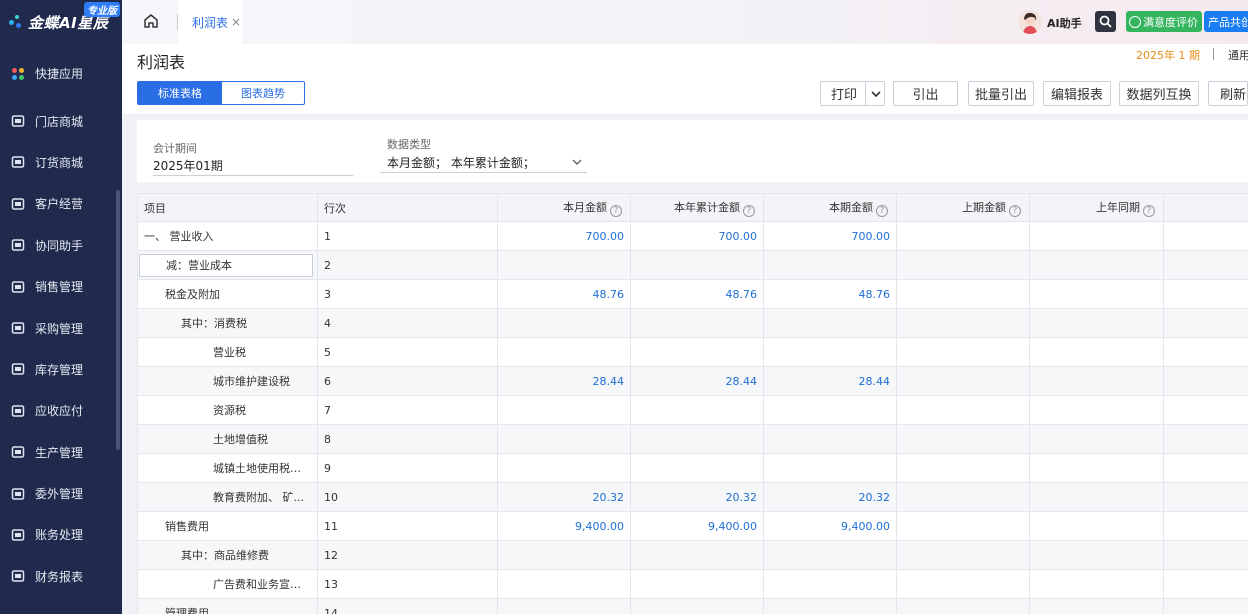 The width and height of the screenshot is (1248, 614). I want to click on search-button, so click(1105, 21).